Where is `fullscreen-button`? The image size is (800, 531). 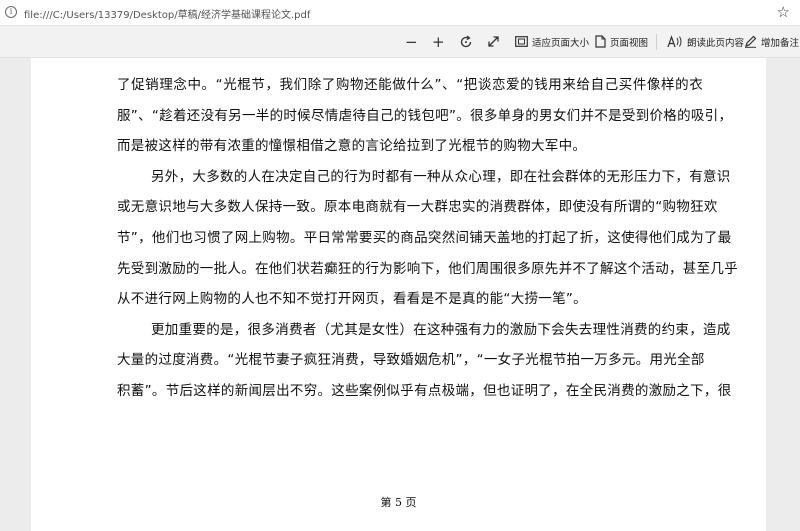
fullscreen-button is located at coordinates (495, 41).